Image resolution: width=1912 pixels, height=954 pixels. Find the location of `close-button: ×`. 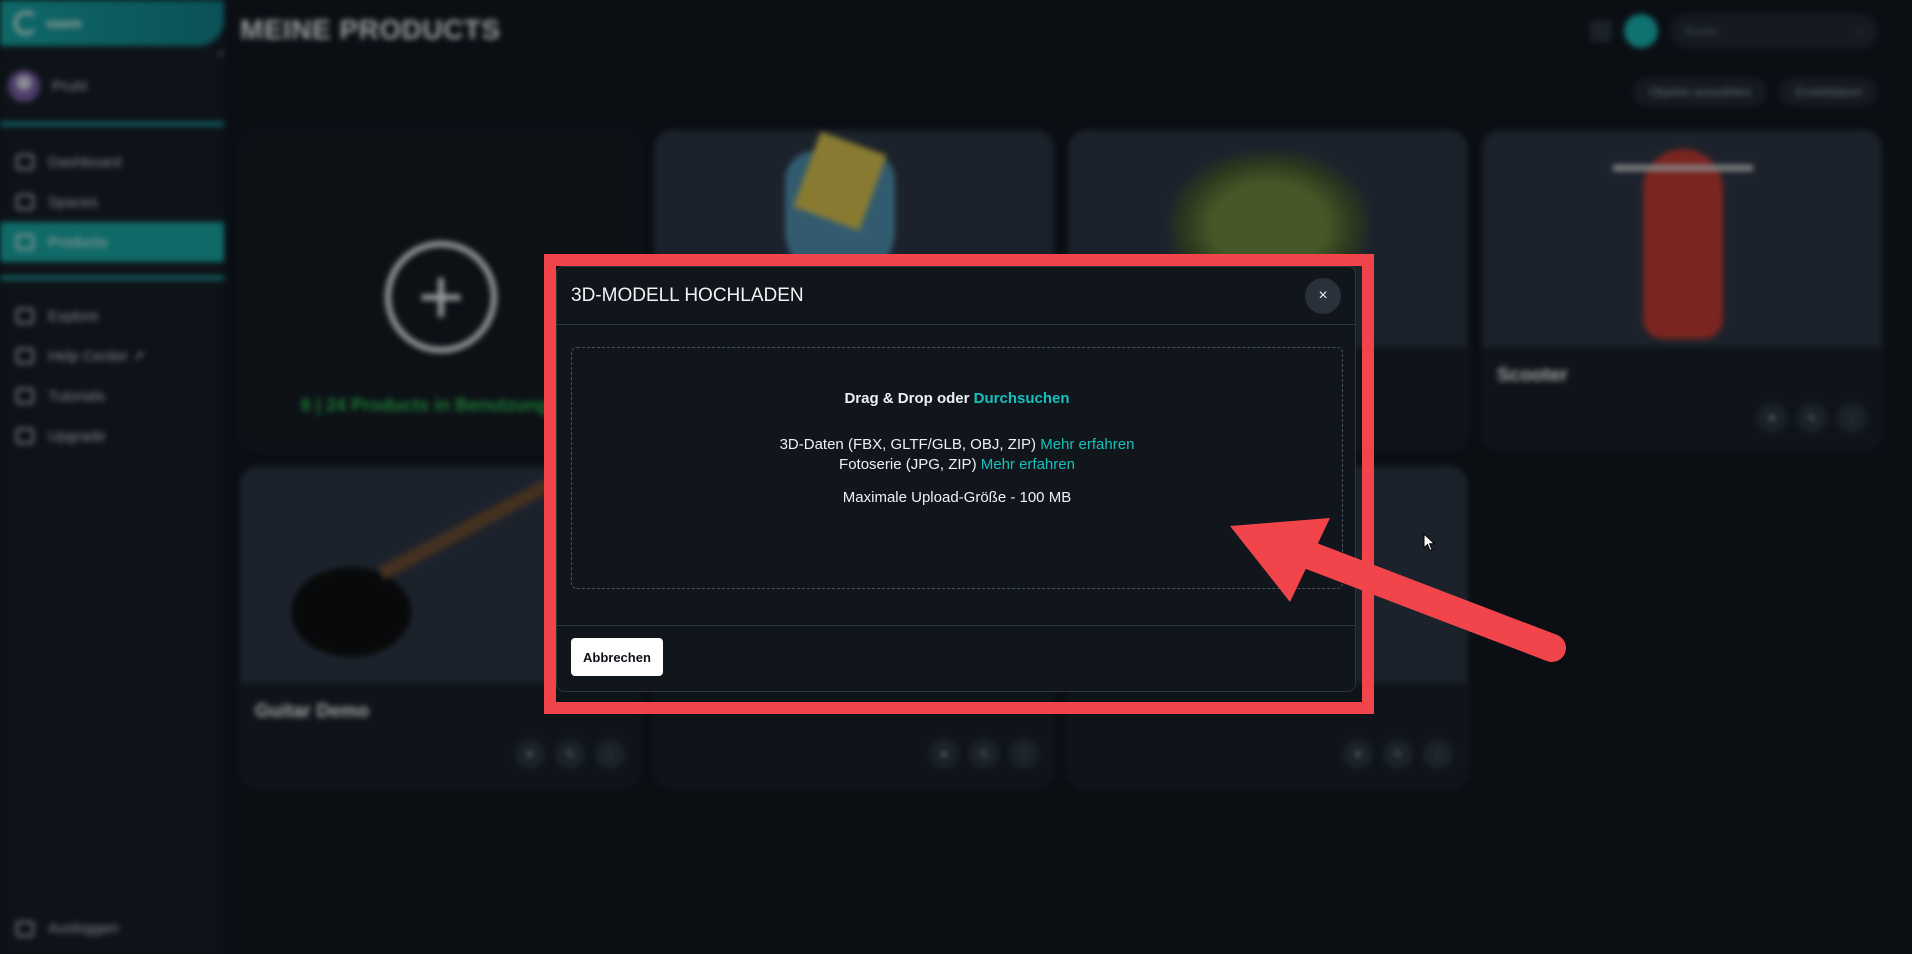

close-button: × is located at coordinates (1323, 295).